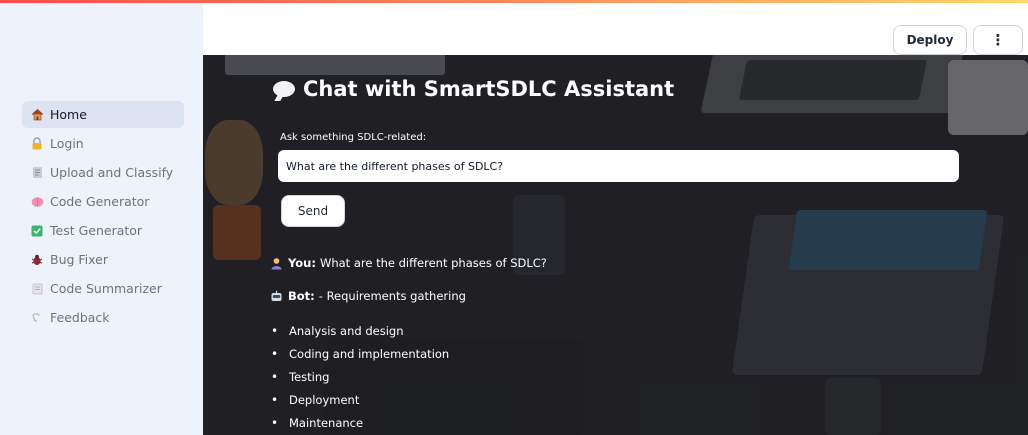 The height and width of the screenshot is (435, 1028). What do you see at coordinates (37, 231) in the screenshot?
I see `checkbox-icon` at bounding box center [37, 231].